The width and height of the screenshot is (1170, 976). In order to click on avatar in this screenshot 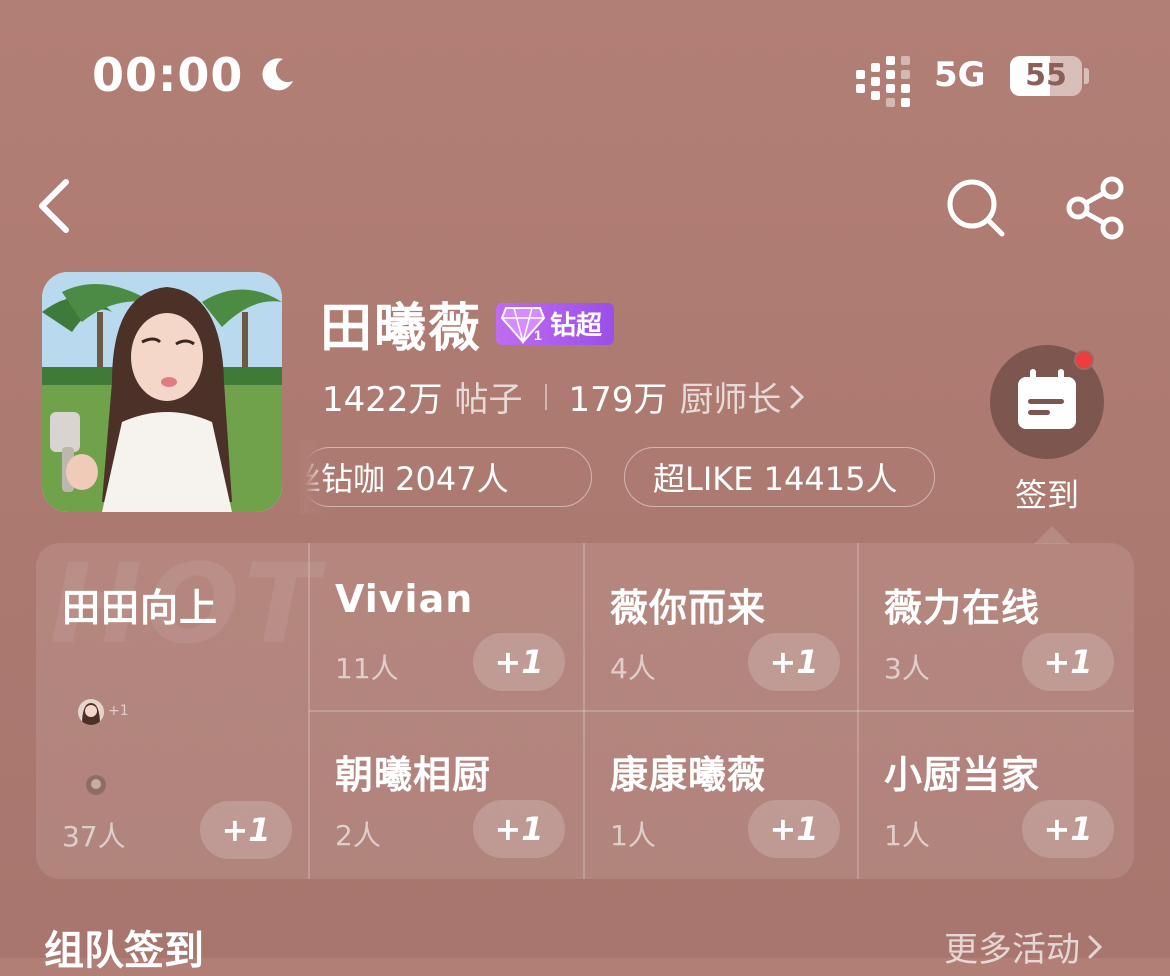, I will do `click(162, 392)`.